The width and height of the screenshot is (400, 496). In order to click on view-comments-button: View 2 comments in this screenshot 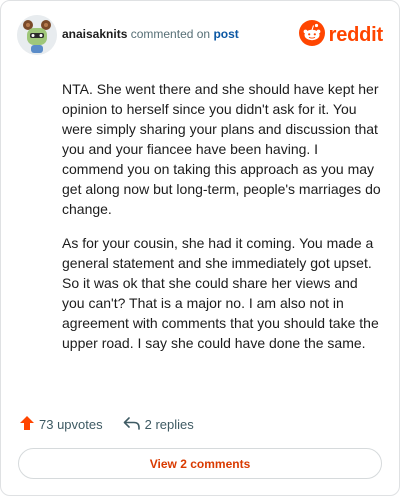, I will do `click(200, 463)`.